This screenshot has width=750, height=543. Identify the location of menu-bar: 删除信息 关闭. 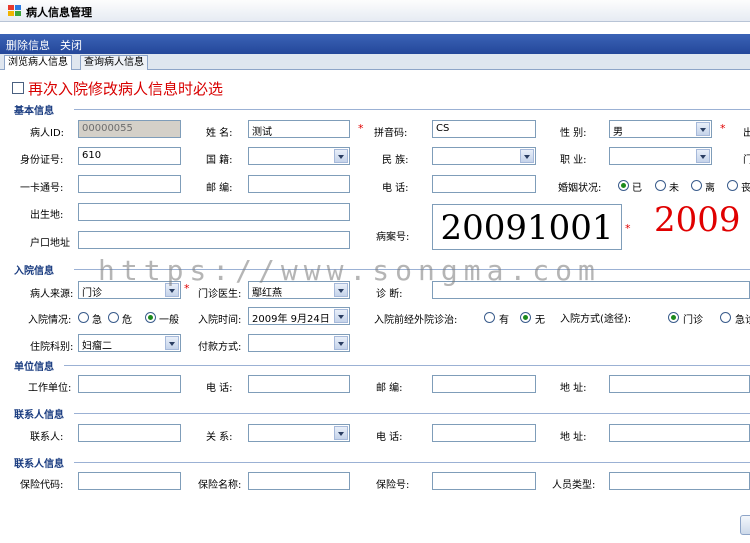
(375, 44).